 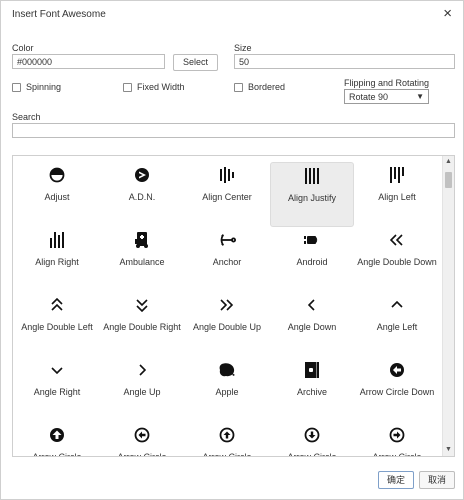 What do you see at coordinates (448, 162) in the screenshot?
I see `scroll-up-icon: ▲` at bounding box center [448, 162].